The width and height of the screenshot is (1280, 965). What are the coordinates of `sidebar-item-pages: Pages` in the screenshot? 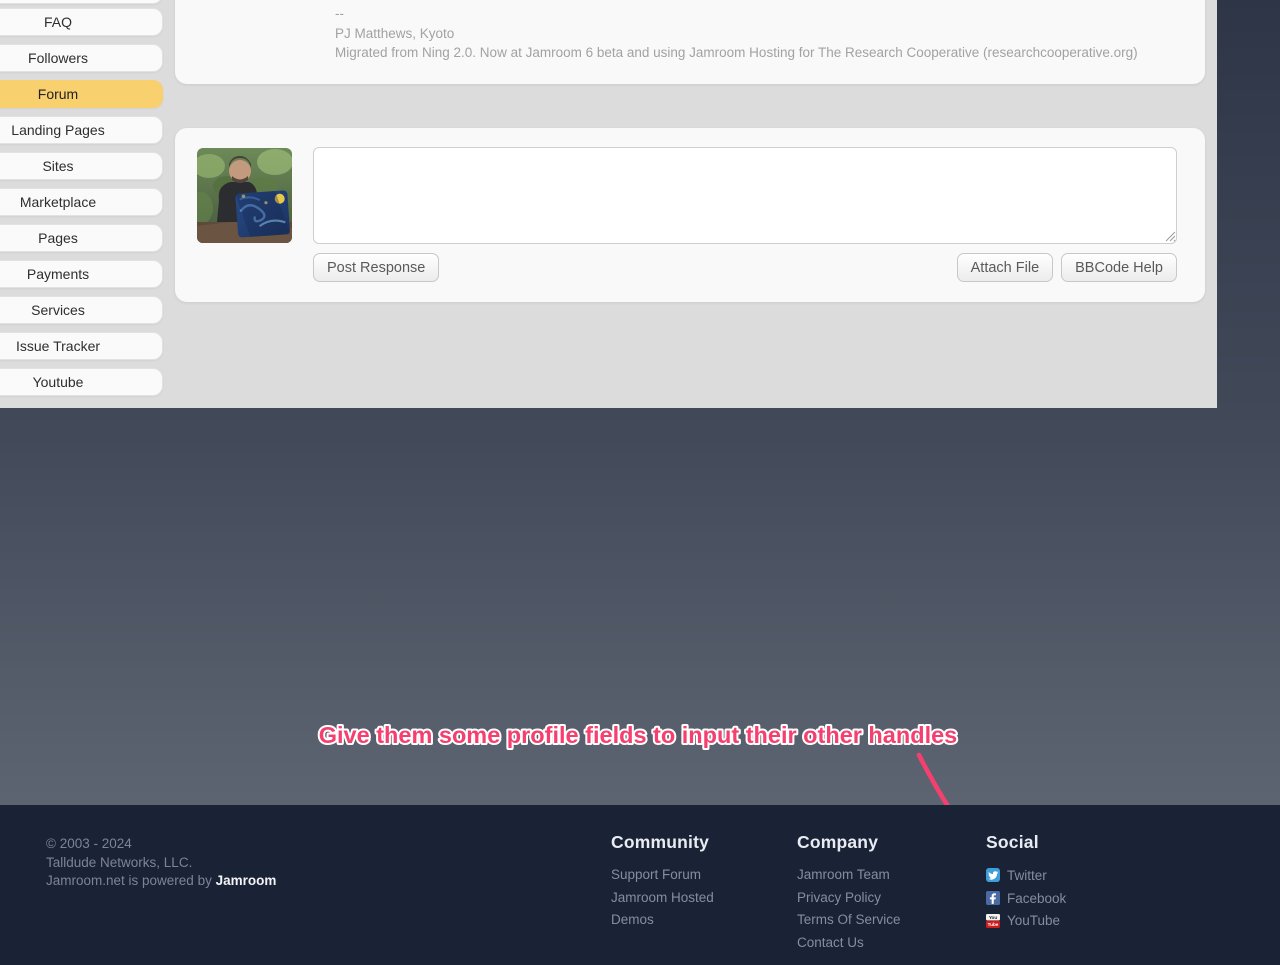 It's located at (81, 238).